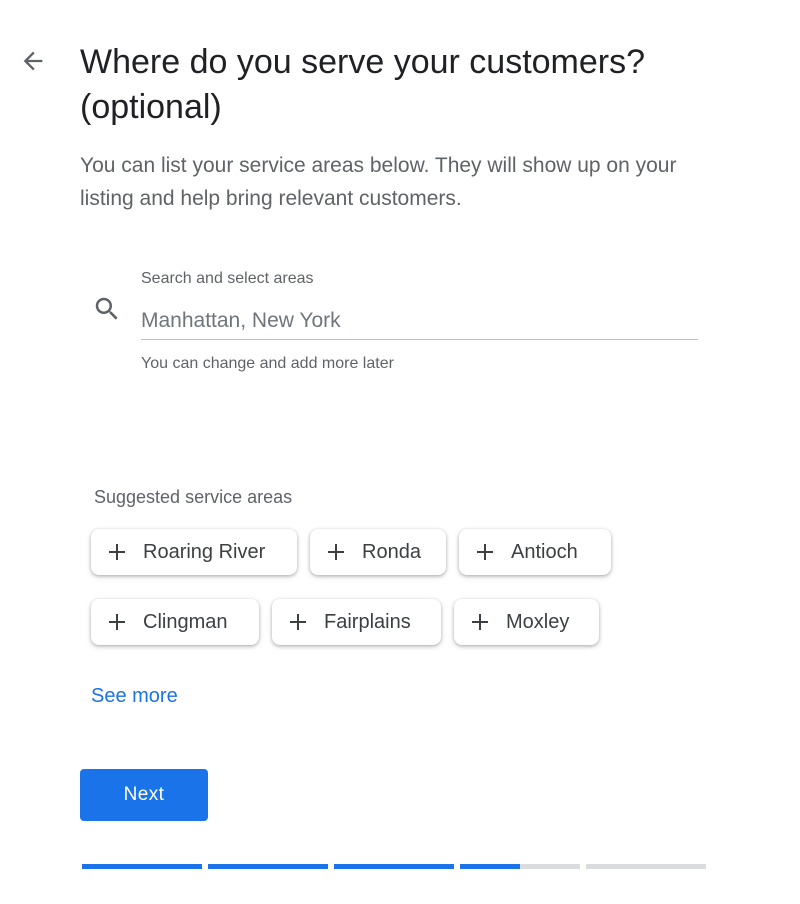 This screenshot has width=800, height=904. What do you see at coordinates (106, 308) in the screenshot?
I see `search-icon` at bounding box center [106, 308].